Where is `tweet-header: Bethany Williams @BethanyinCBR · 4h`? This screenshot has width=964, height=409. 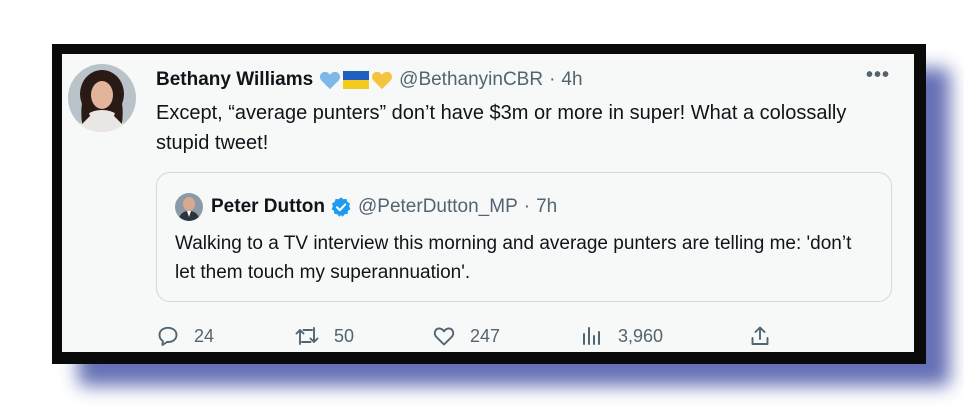 tweet-header: Bethany Williams @BethanyinCBR · 4h is located at coordinates (369, 80).